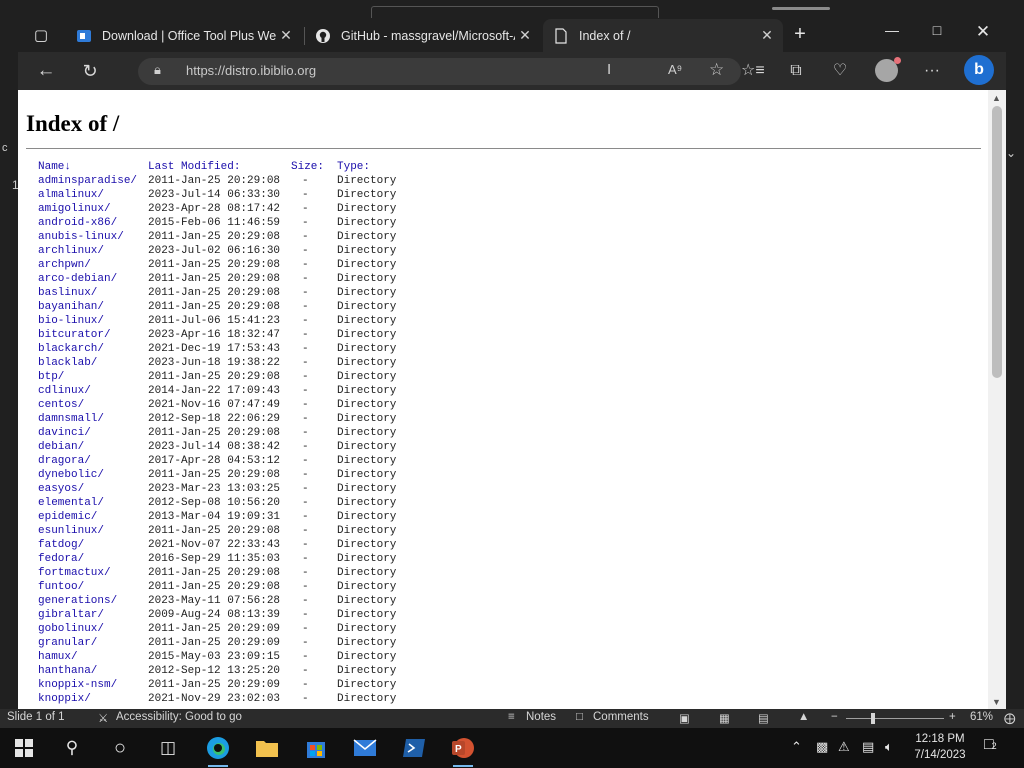 The image size is (1024, 768). Describe the element at coordinates (1010, 718) in the screenshot. I see `fit-to-window-icon: ⨁` at that location.